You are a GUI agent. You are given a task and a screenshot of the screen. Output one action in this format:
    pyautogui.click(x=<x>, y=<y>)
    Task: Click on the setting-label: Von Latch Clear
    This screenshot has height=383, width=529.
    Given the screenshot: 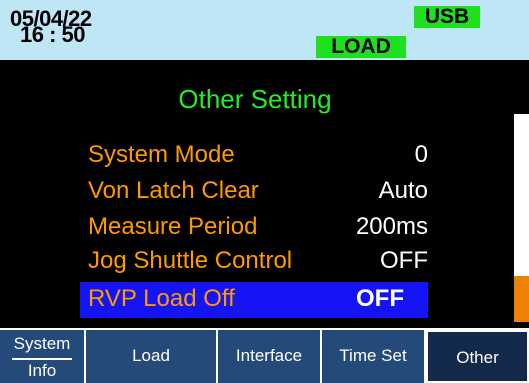 What is the action you would take?
    pyautogui.click(x=173, y=190)
    